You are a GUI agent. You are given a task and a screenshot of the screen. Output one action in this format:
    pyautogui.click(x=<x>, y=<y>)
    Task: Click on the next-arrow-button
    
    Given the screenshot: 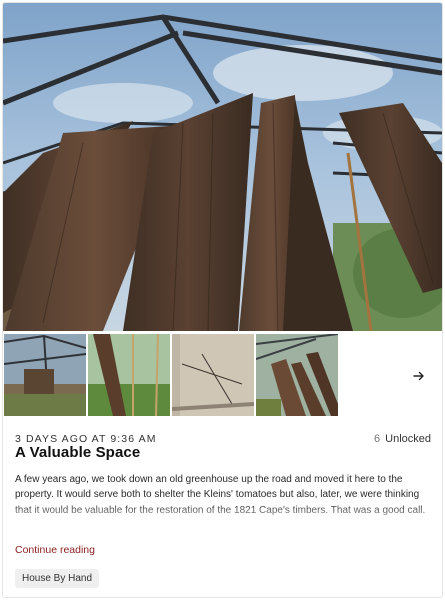 What is the action you would take?
    pyautogui.click(x=419, y=376)
    